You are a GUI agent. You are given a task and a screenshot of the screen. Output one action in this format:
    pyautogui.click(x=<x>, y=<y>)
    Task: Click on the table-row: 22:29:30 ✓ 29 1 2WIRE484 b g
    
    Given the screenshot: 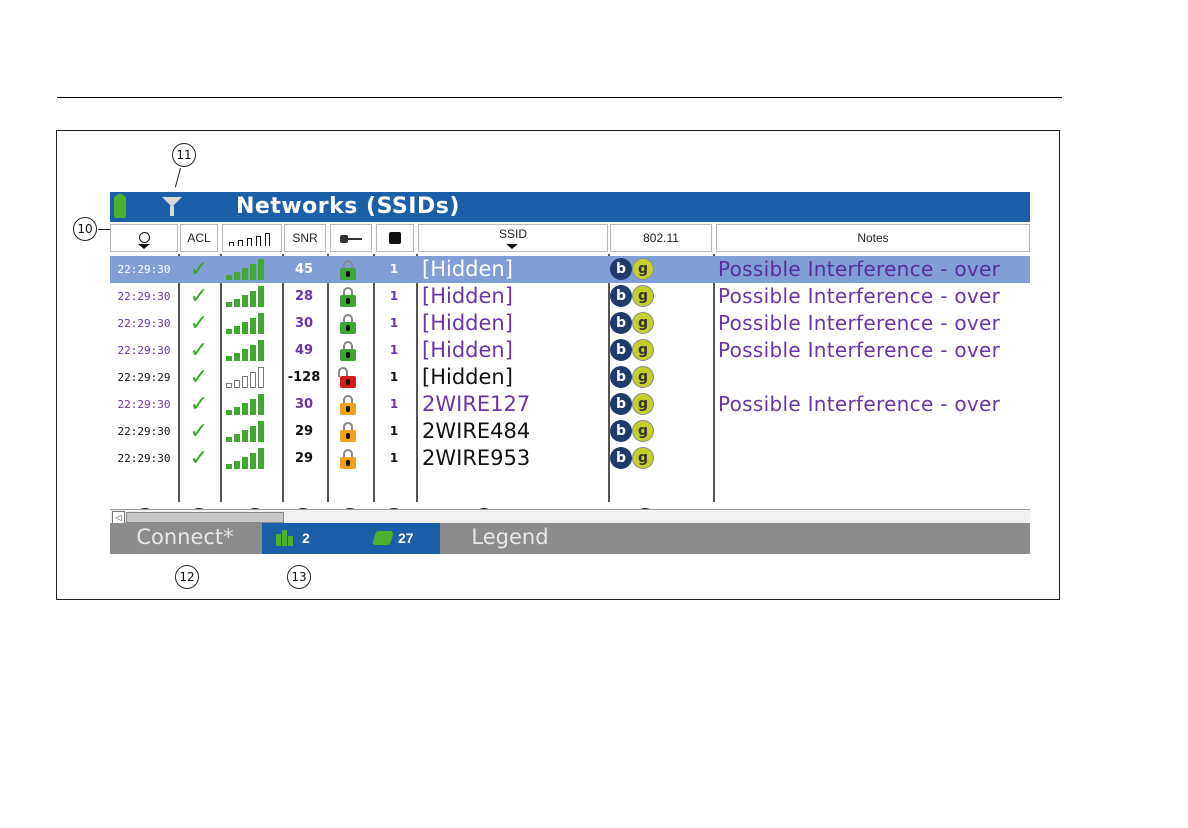 What is the action you would take?
    pyautogui.click(x=570, y=431)
    